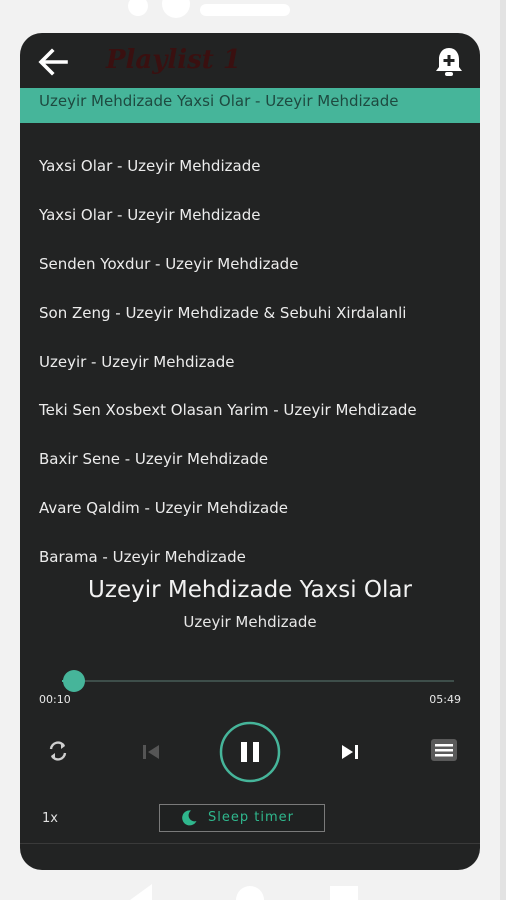 The height and width of the screenshot is (904, 506). I want to click on now-playing-title: Uzeyir Mehdizade Yaxsi Olar, so click(250, 590).